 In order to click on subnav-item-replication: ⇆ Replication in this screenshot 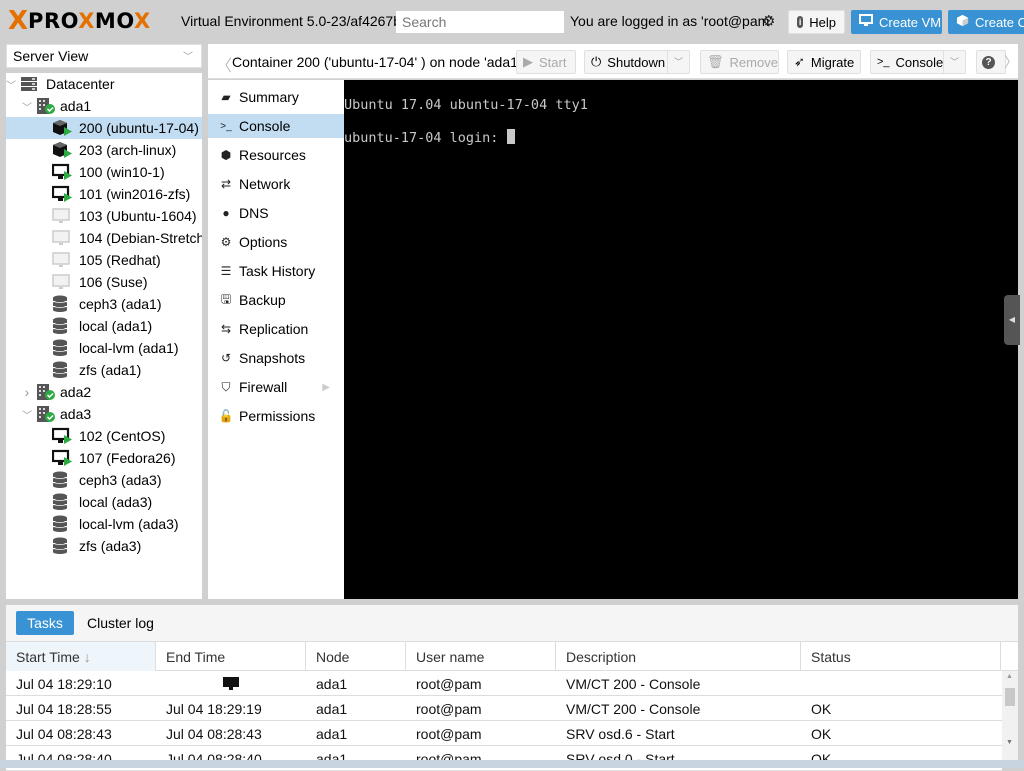, I will do `click(276, 329)`.